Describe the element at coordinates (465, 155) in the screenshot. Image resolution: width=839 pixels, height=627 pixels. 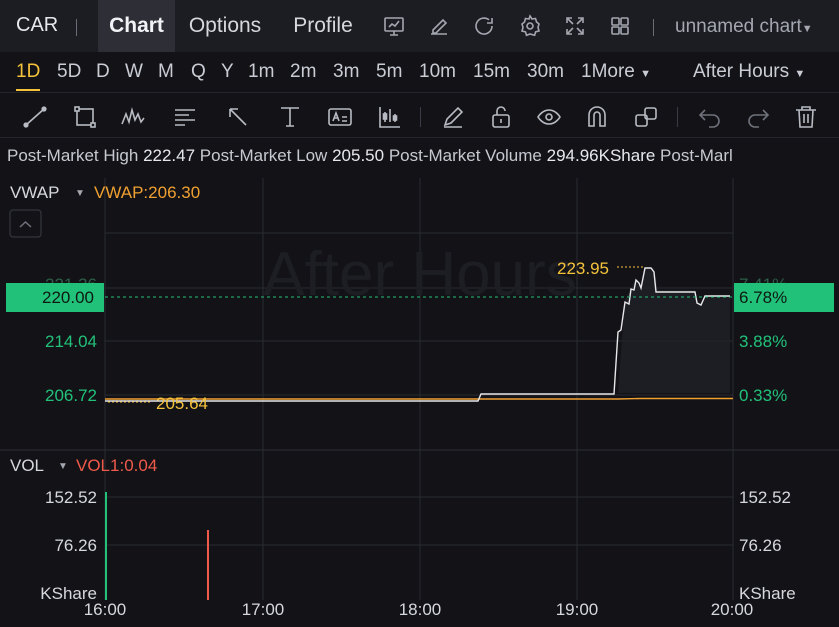
I see `volume-label: Post-Market Volume` at that location.